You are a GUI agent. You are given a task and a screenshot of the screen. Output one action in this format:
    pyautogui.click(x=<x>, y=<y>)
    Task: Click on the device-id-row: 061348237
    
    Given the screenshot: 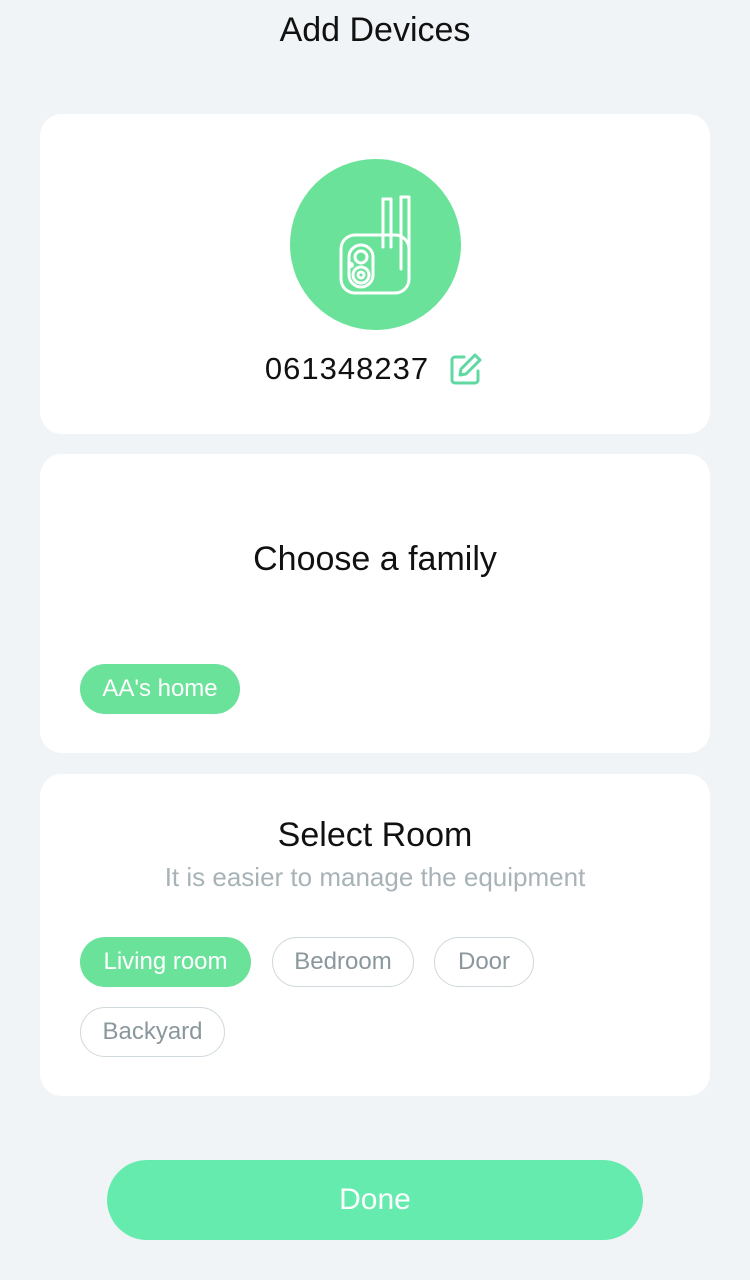 What is the action you would take?
    pyautogui.click(x=375, y=369)
    